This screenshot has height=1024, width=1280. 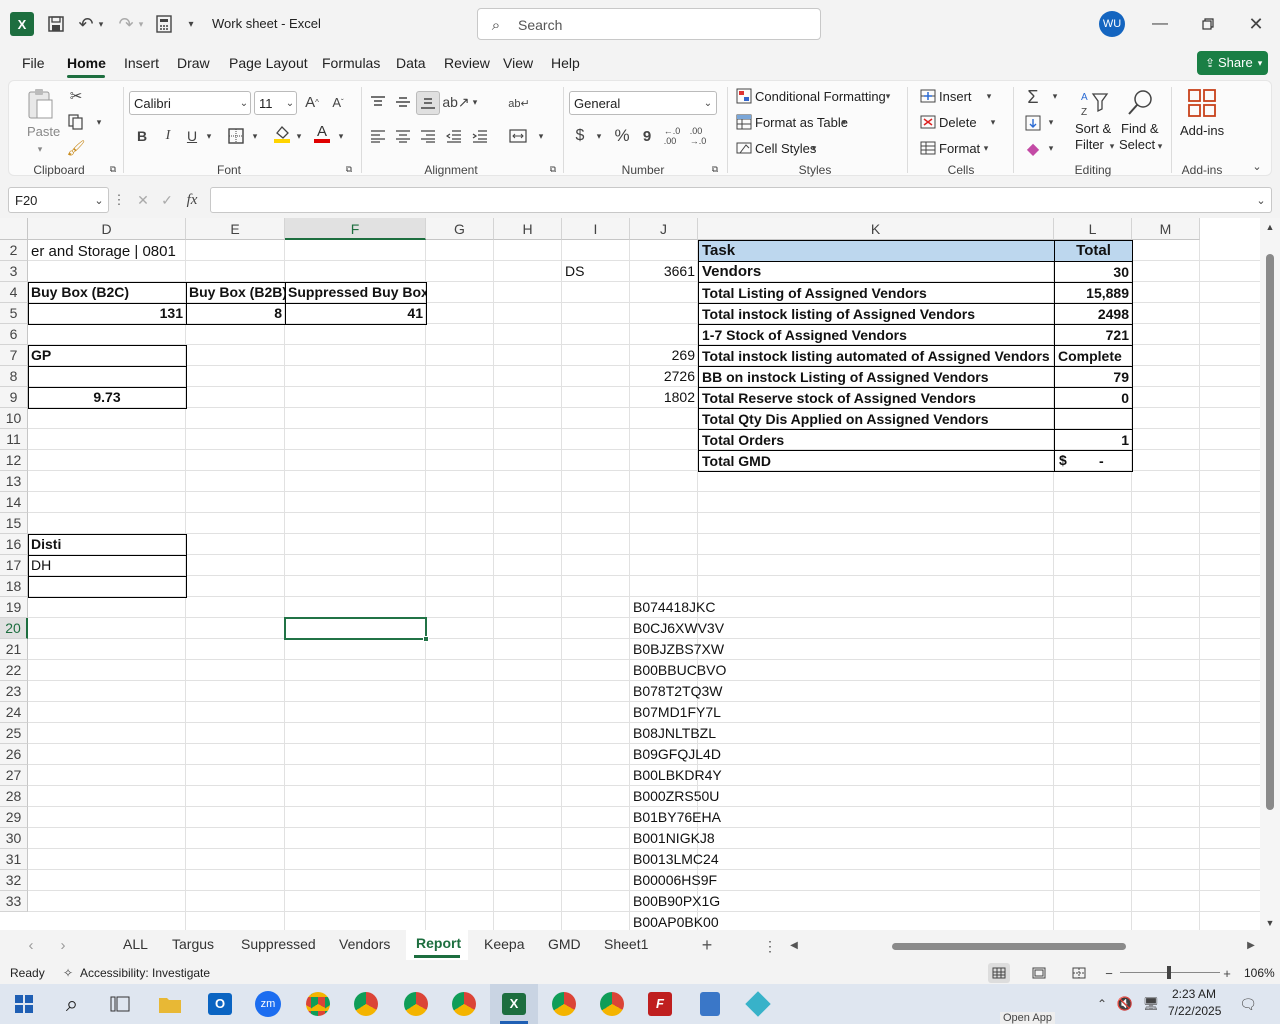 I want to click on tab-data: Data, so click(x=411, y=63).